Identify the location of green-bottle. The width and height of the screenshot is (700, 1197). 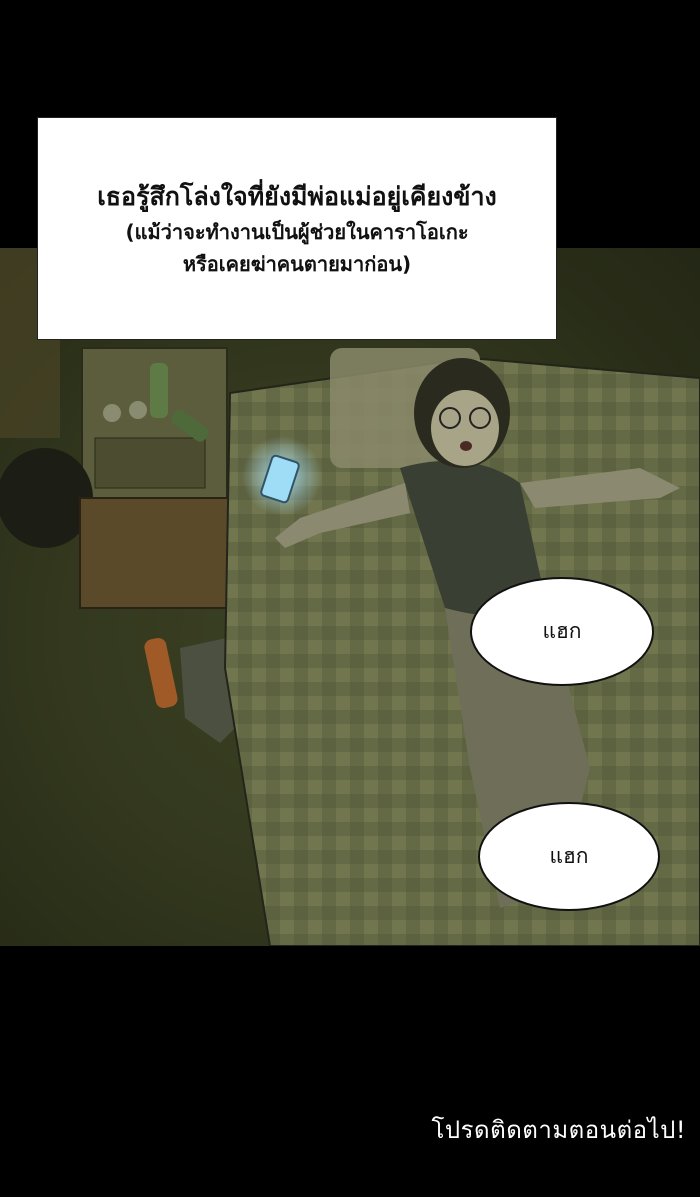
(159, 390).